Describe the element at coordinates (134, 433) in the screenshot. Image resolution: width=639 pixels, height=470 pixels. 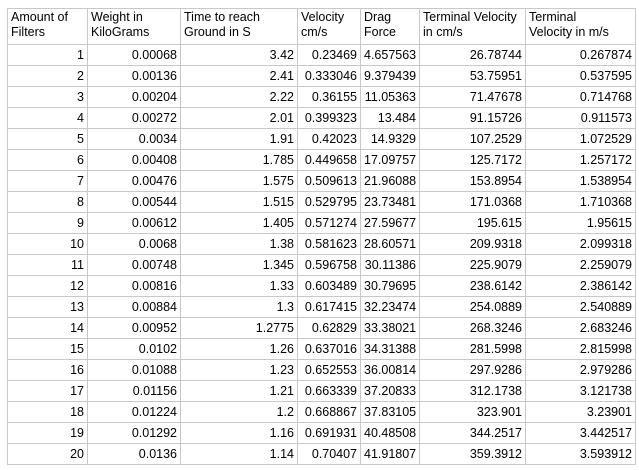
I see `cell-weight: 0.01292` at that location.